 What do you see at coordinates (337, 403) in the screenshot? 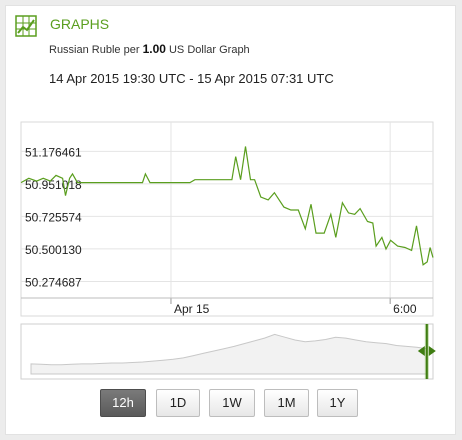
I see `timeframe-1y-button: 1Y` at bounding box center [337, 403].